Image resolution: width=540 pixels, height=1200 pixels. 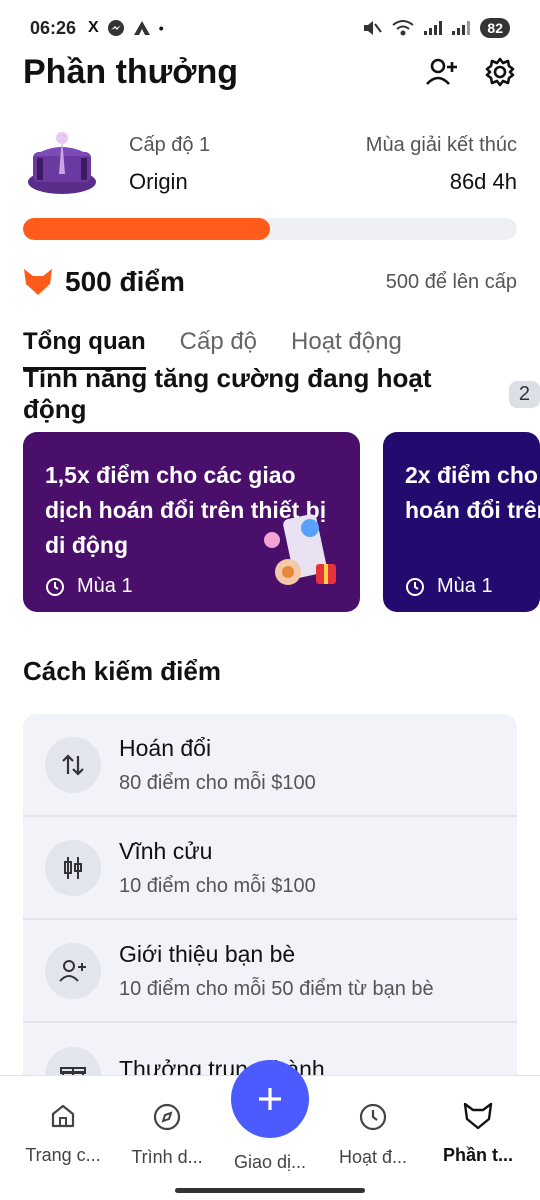 I want to click on compass-icon, so click(x=167, y=1117).